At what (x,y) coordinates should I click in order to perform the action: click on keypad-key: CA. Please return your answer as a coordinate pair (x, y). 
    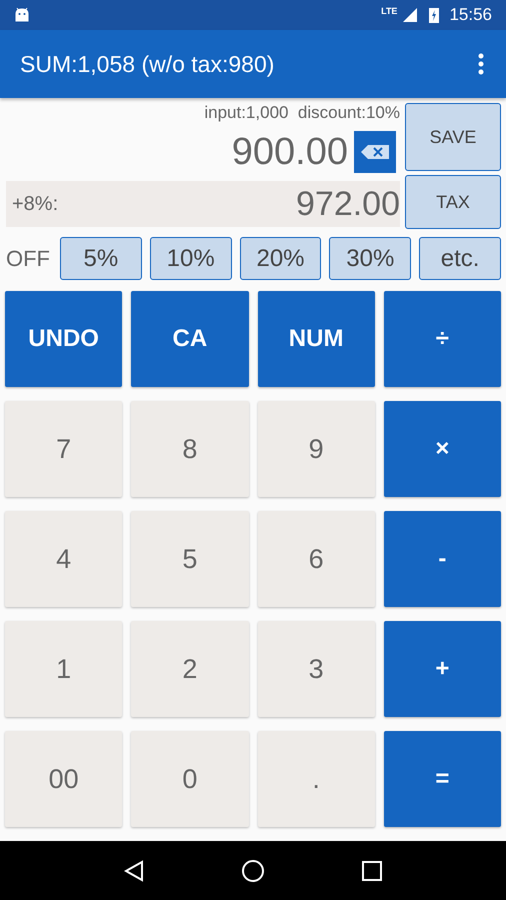
    Looking at the image, I should click on (189, 339).